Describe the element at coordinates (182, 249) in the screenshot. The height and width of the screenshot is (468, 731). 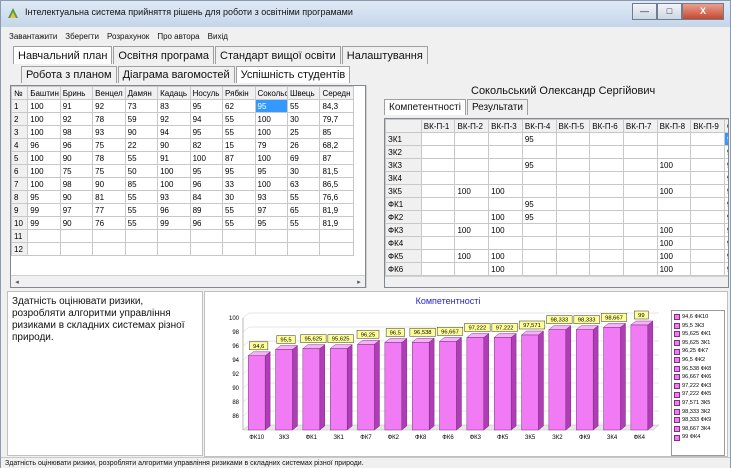
I see `table-row: 12` at that location.